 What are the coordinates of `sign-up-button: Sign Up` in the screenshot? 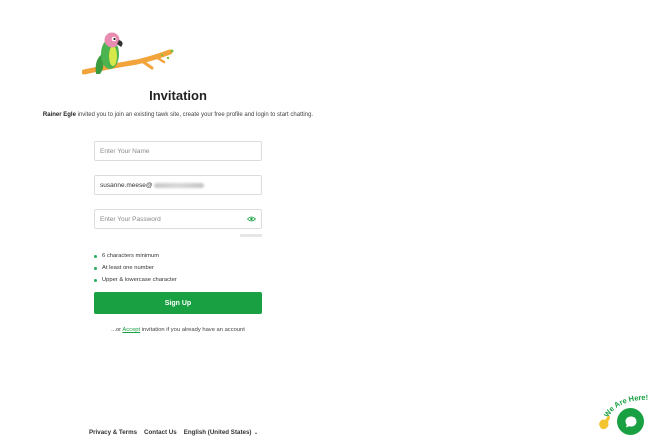 It's located at (178, 303).